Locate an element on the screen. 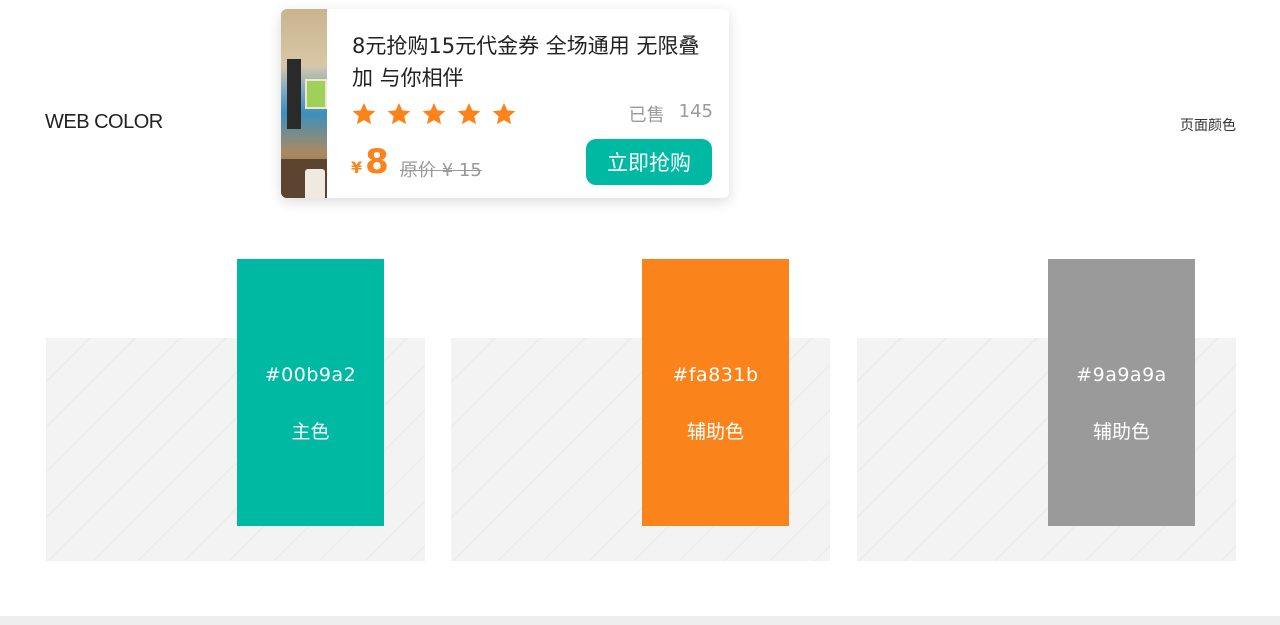 Image resolution: width=1280 pixels, height=625 pixels. currency-symbol: ¥ is located at coordinates (357, 167).